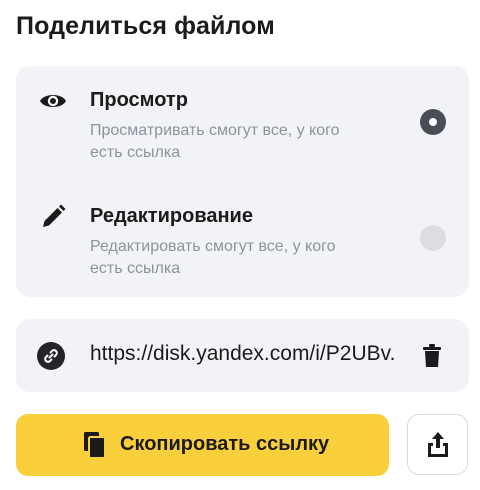 The width and height of the screenshot is (480, 490). Describe the element at coordinates (225, 444) in the screenshot. I see `copy-link-label: Скопировать ссылку` at that location.